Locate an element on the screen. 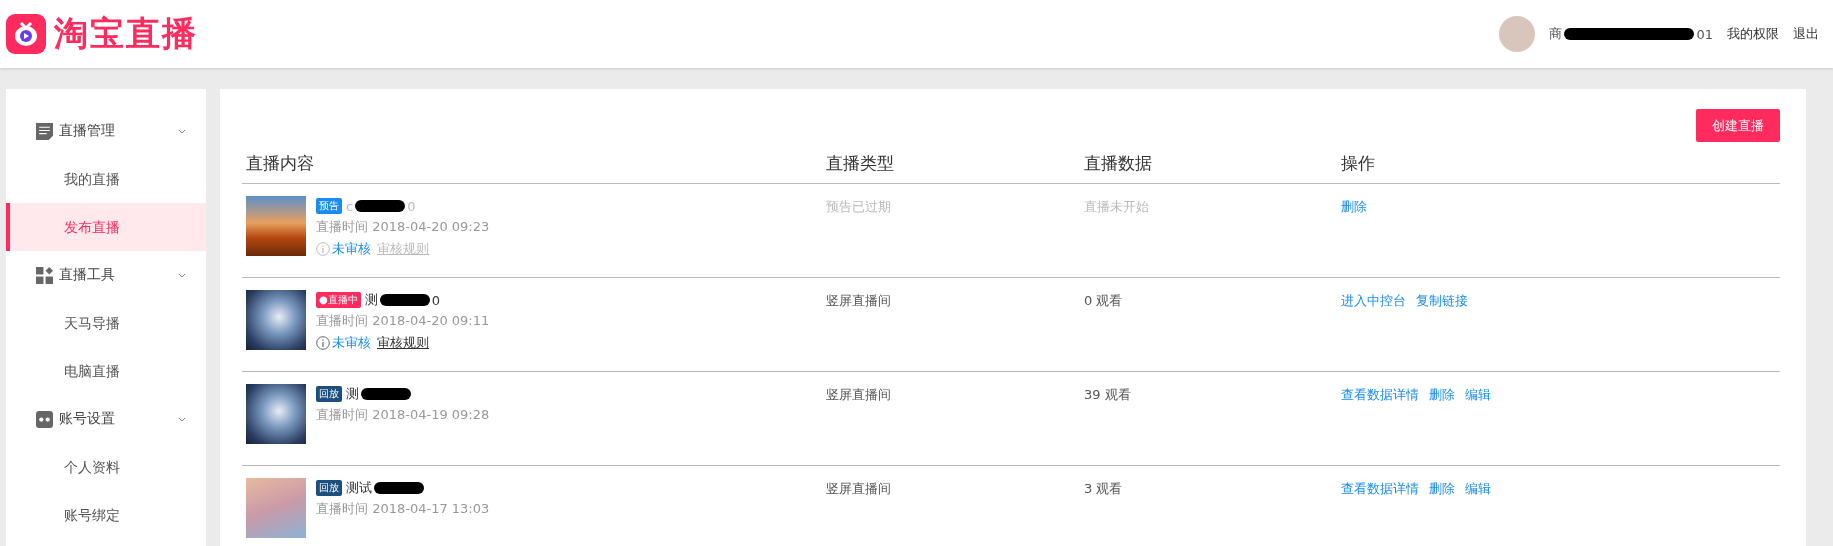  sidebar-group: 账号设置 is located at coordinates (106, 419).